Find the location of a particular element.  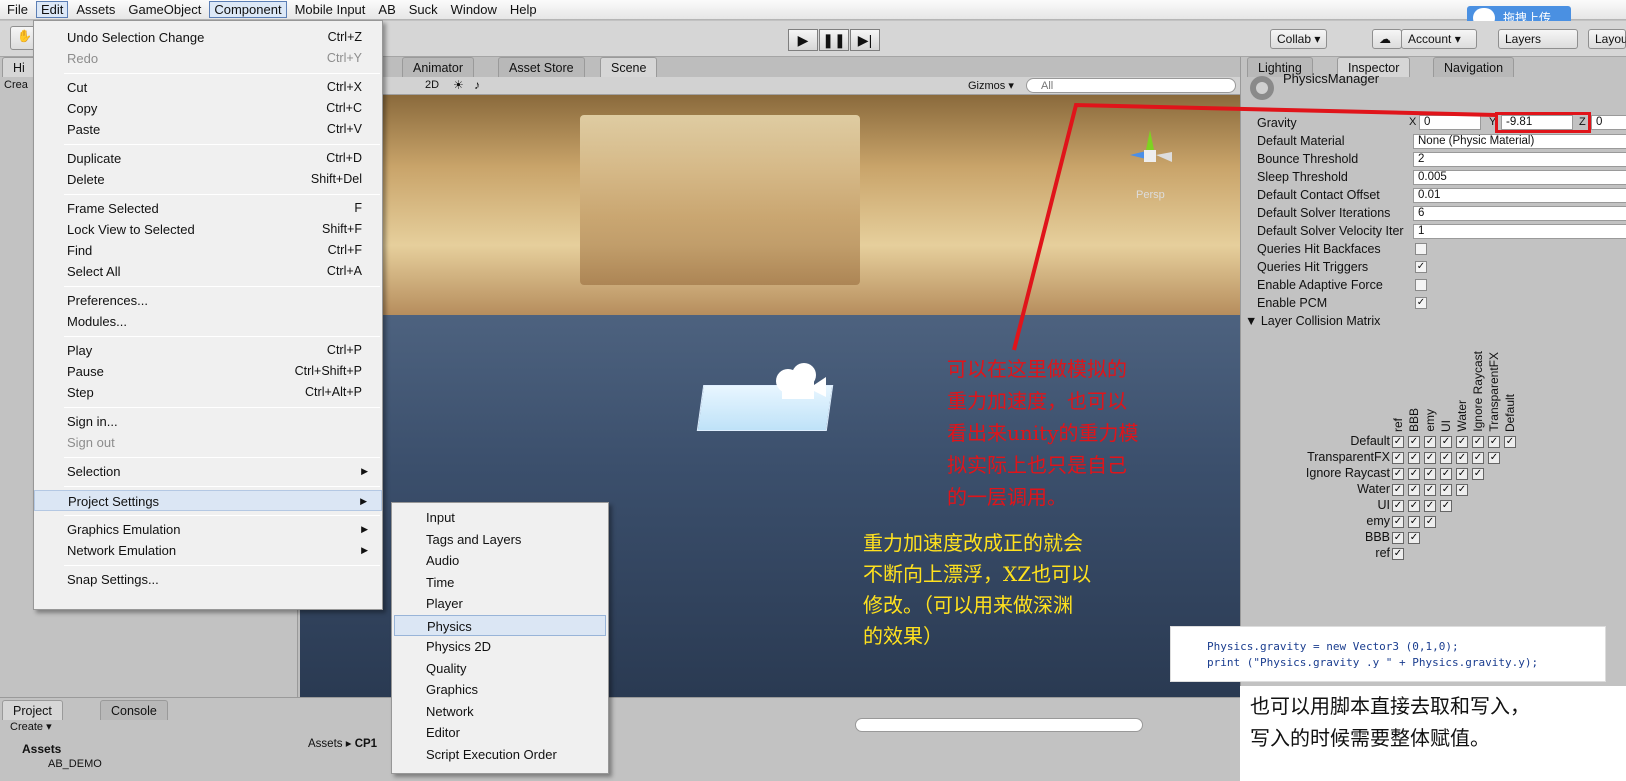

annotation-line: 重力加速度改成正的就会 is located at coordinates (973, 543).